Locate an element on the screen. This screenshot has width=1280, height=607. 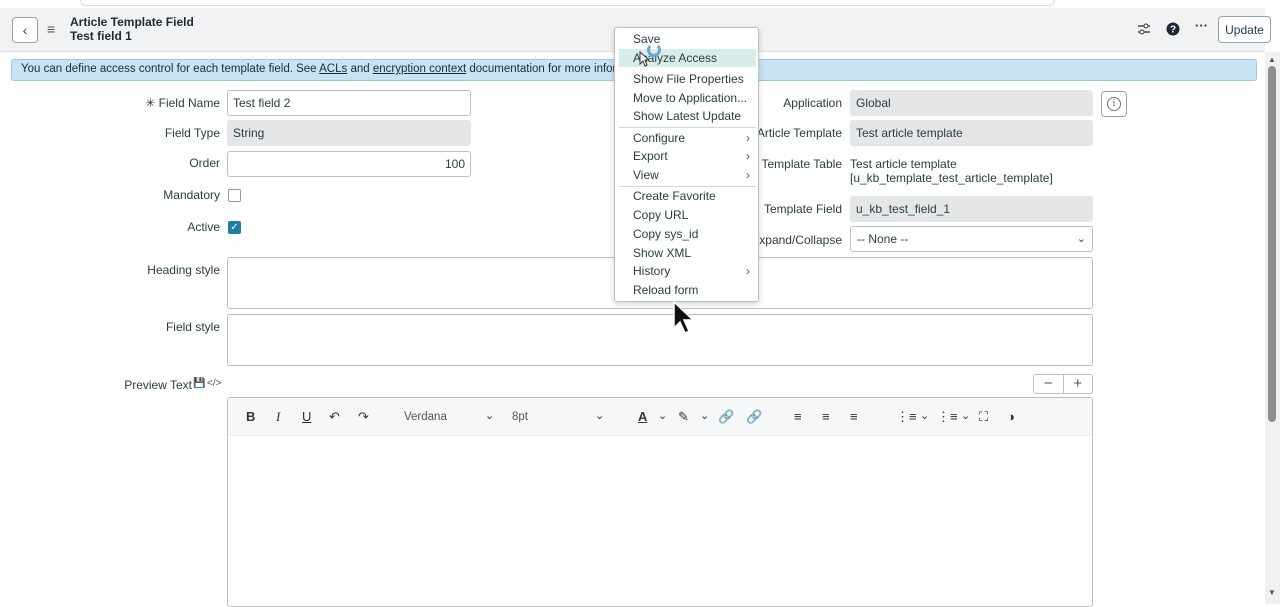
help-icon: ? is located at coordinates (1173, 30).